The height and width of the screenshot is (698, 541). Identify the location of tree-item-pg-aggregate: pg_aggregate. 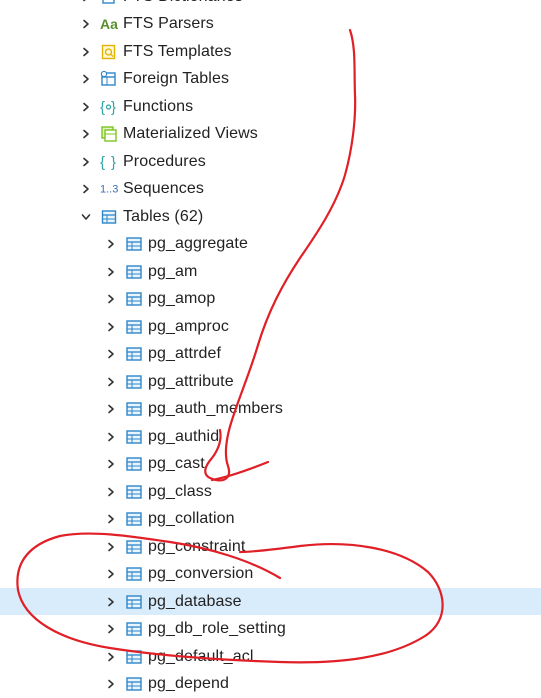
(270, 244).